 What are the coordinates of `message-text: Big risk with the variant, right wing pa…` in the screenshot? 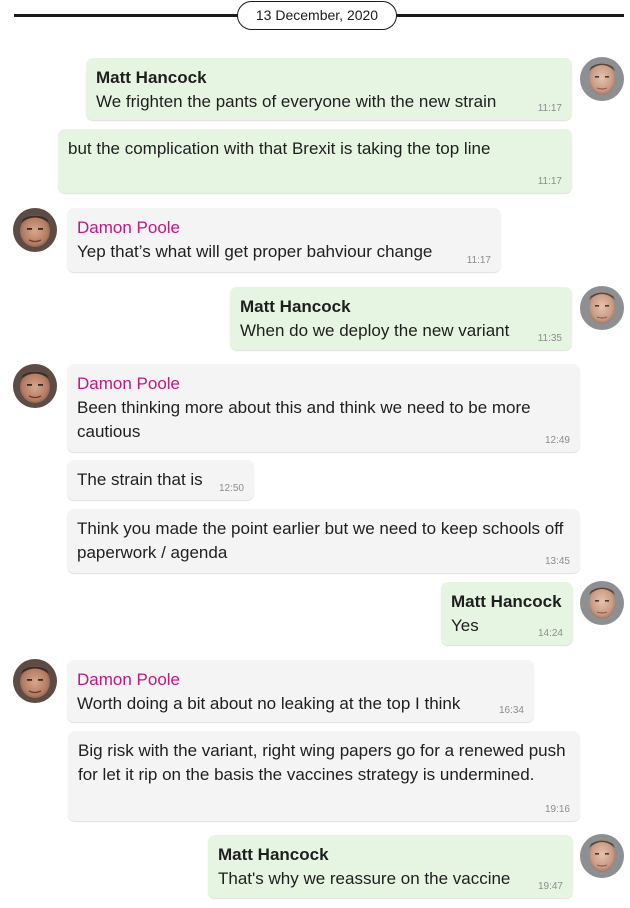 It's located at (322, 762).